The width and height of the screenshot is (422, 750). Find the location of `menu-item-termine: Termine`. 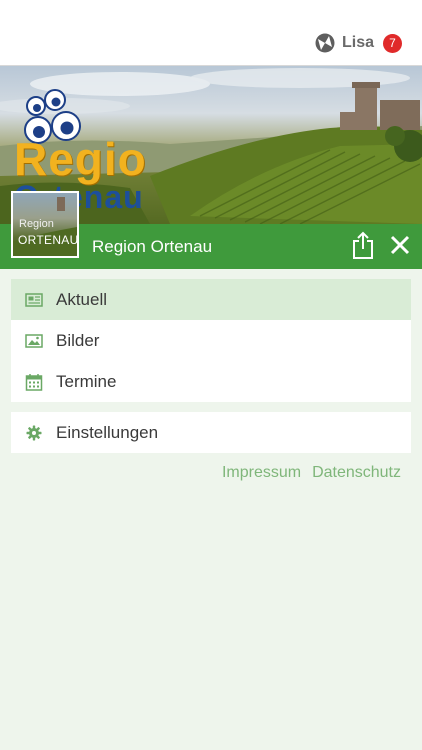

menu-item-termine: Termine is located at coordinates (211, 381).